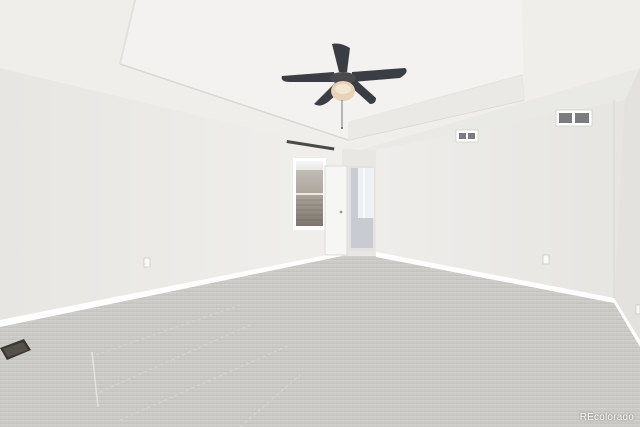 The width and height of the screenshot is (640, 427). What do you see at coordinates (336, 210) in the screenshot?
I see `door-panel` at bounding box center [336, 210].